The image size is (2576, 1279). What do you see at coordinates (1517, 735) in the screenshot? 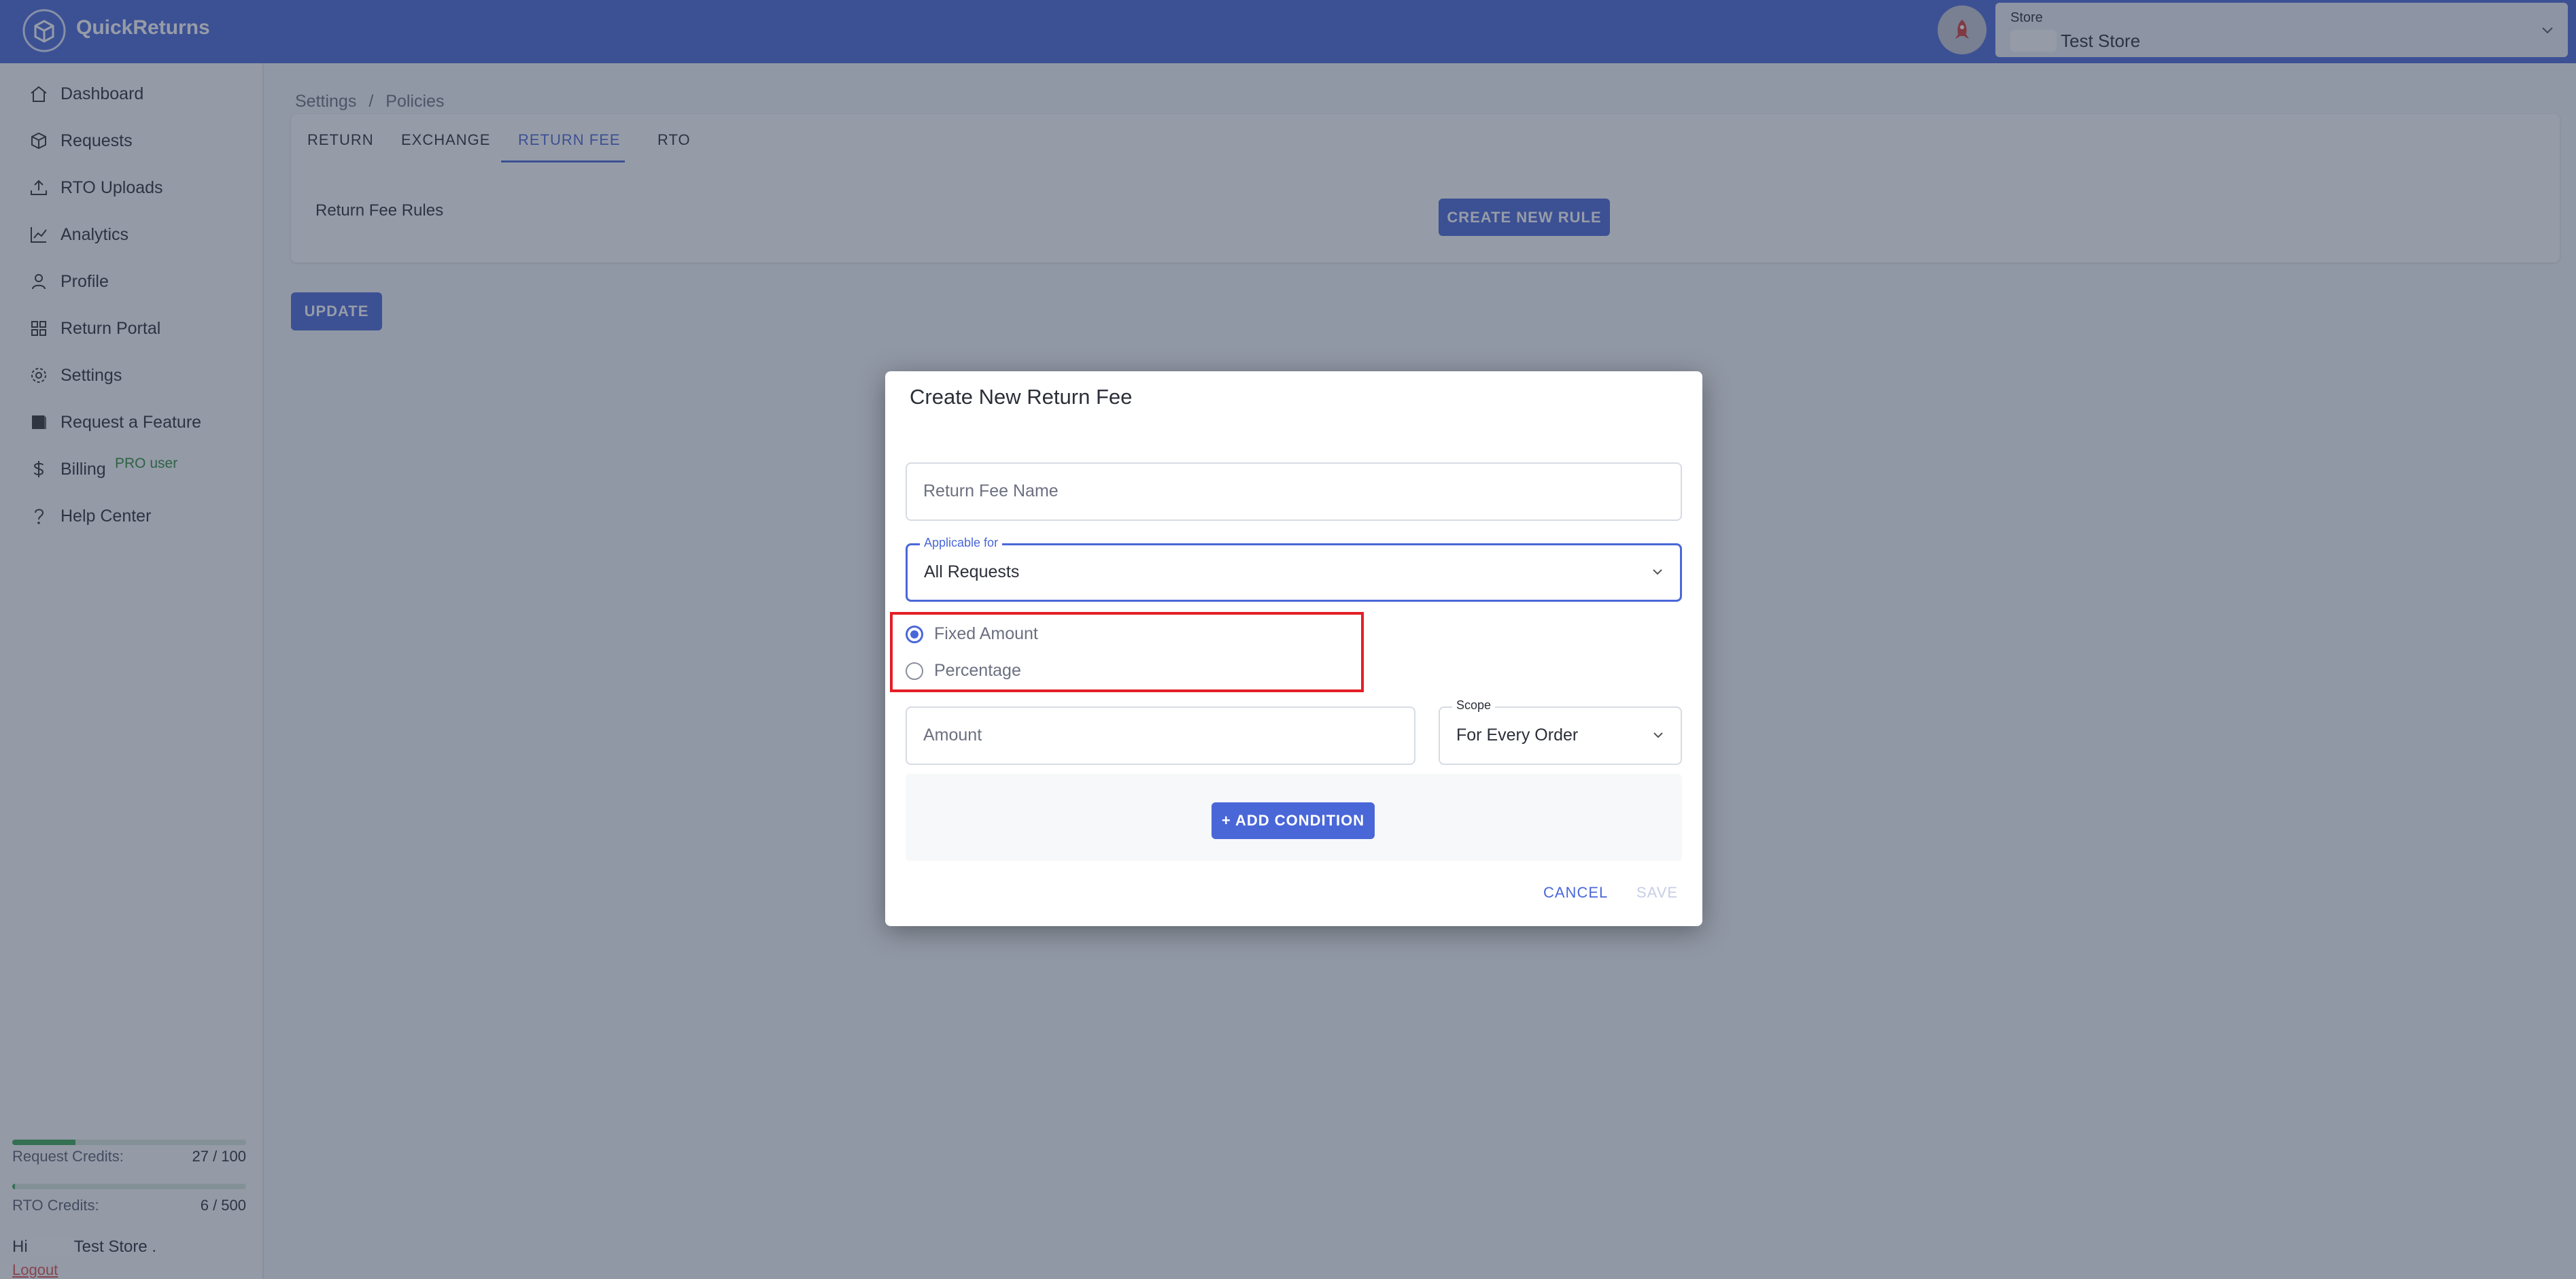
I see `scope-value: For Every Order` at bounding box center [1517, 735].